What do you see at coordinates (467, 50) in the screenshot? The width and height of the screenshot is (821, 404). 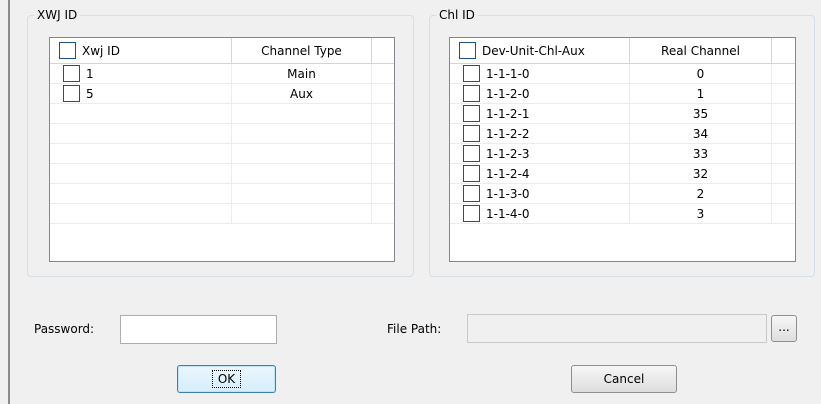 I see `select-all-chl-checkbox` at bounding box center [467, 50].